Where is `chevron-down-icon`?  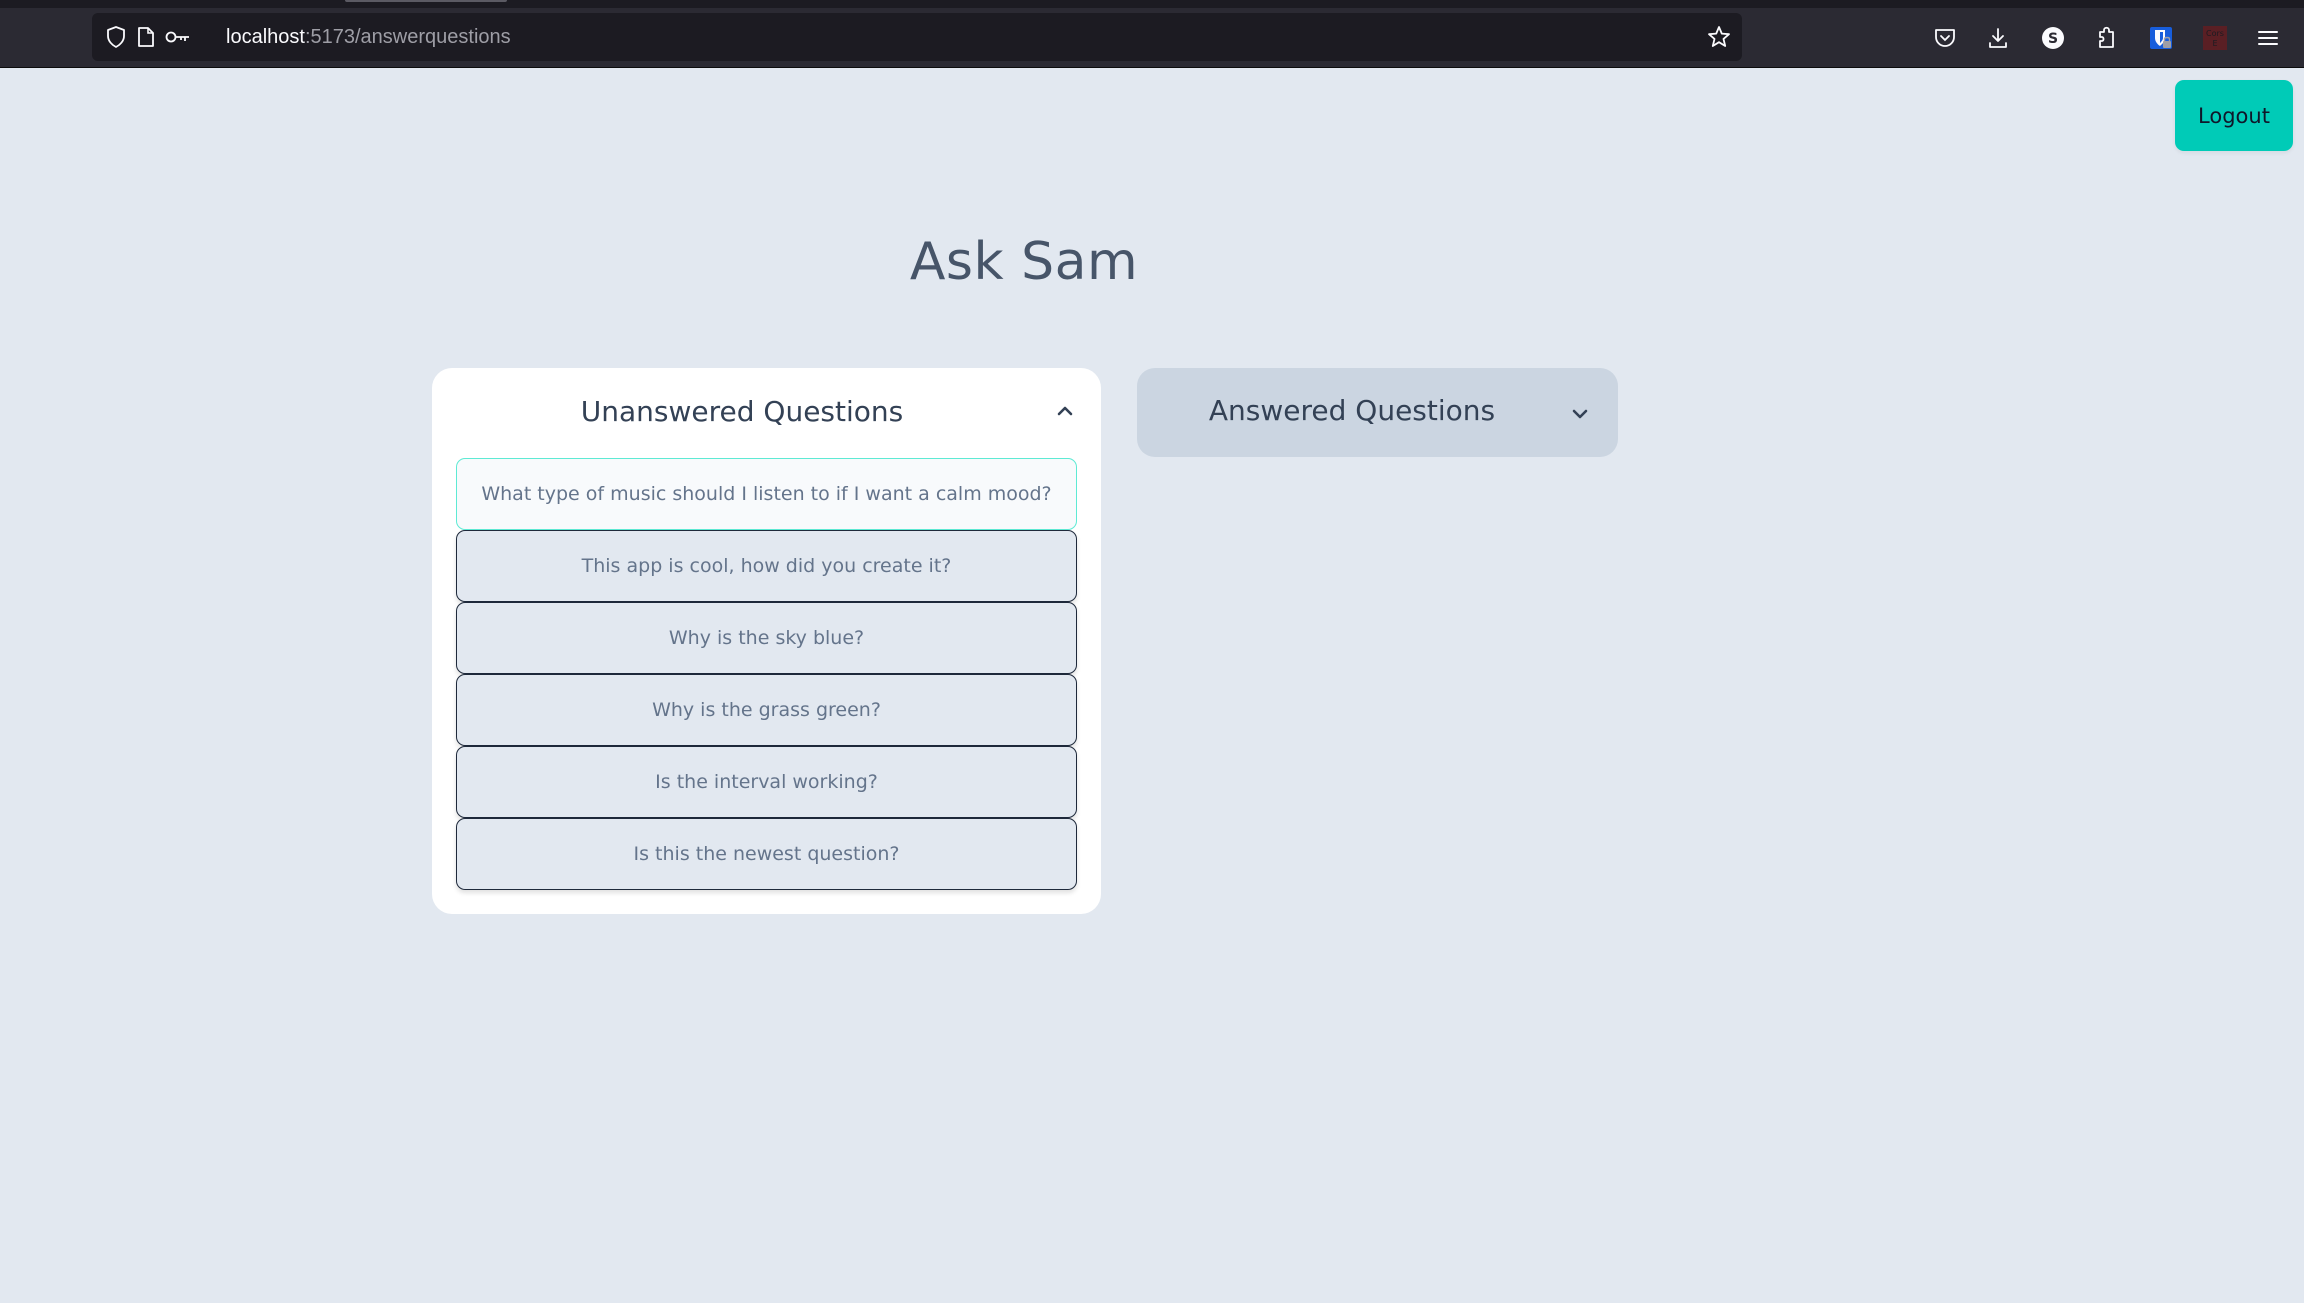 chevron-down-icon is located at coordinates (1580, 414).